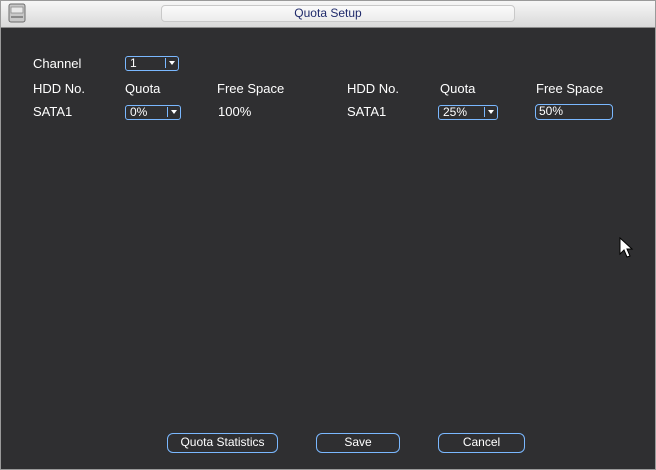 The height and width of the screenshot is (470, 656). I want to click on right-quota-select: 25%, so click(468, 112).